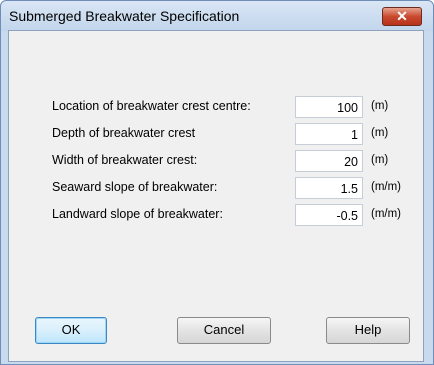 The width and height of the screenshot is (434, 365). What do you see at coordinates (137, 214) in the screenshot?
I see `landward-slope-label: Landward slope of breakwater:` at bounding box center [137, 214].